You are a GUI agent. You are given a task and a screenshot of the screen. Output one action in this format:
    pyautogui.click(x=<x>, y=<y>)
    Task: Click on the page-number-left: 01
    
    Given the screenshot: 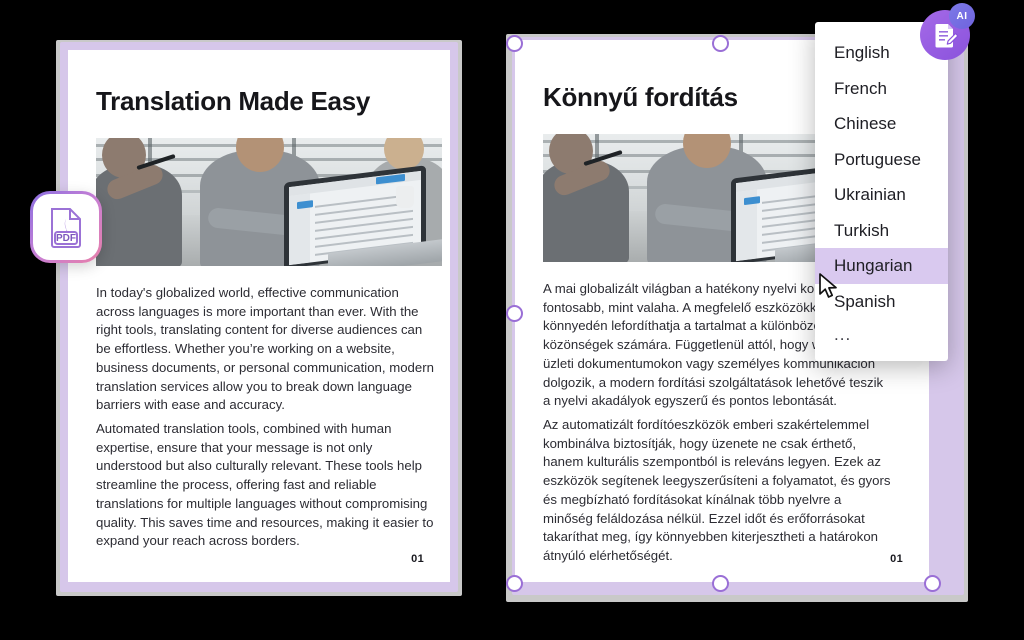 What is the action you would take?
    pyautogui.click(x=417, y=559)
    